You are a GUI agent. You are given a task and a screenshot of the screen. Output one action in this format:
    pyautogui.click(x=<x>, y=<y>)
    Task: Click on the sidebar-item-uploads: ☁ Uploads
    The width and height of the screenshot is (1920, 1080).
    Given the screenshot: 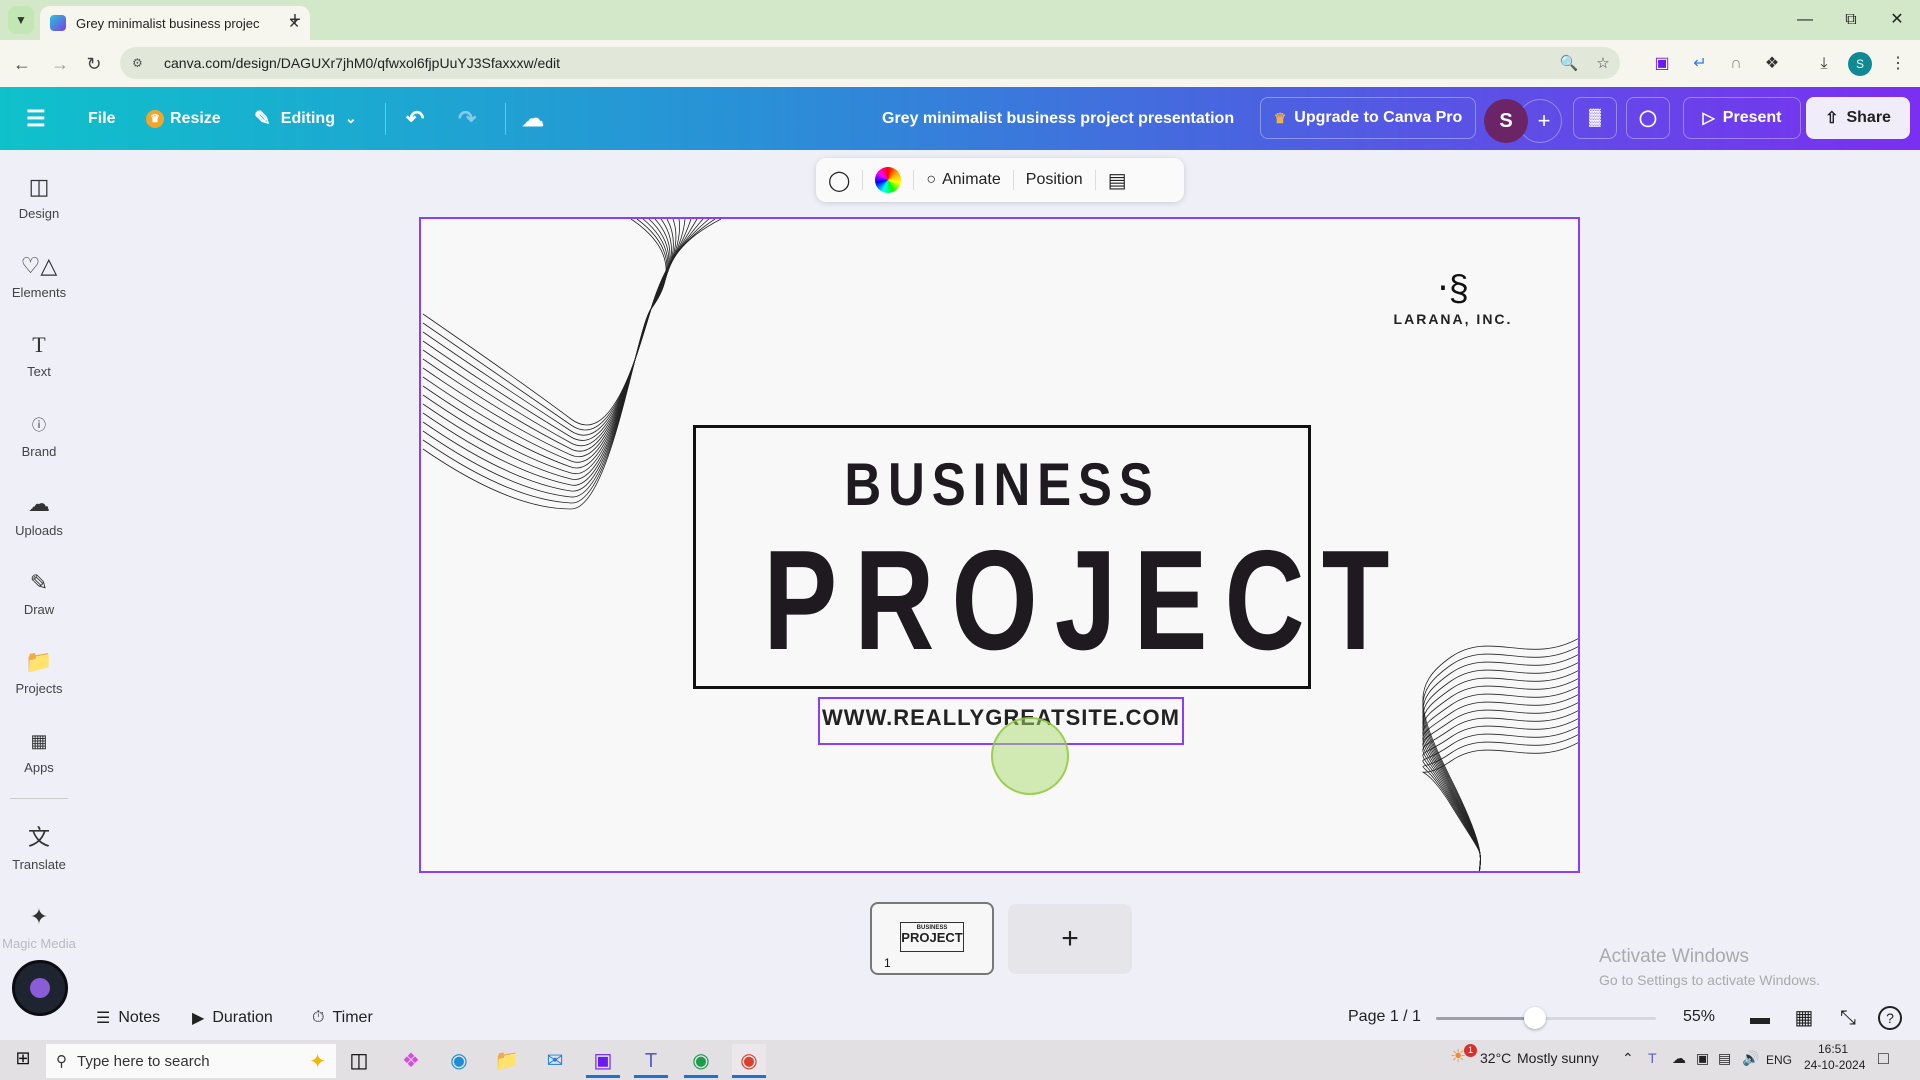 What is the action you would take?
    pyautogui.click(x=39, y=524)
    